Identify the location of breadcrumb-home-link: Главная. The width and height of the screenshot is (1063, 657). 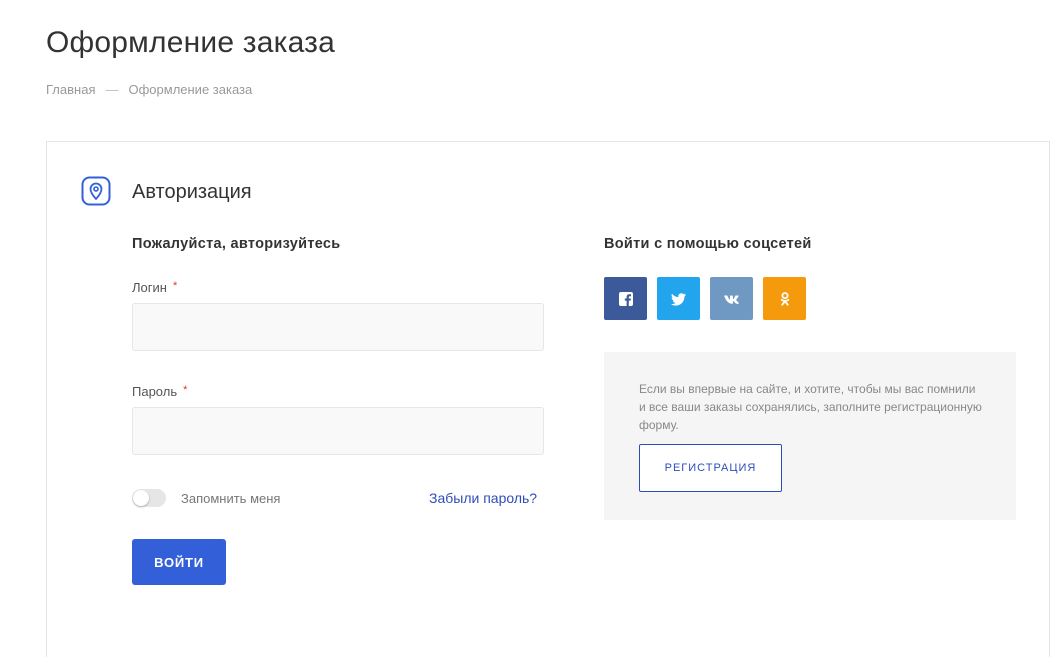
(70, 89).